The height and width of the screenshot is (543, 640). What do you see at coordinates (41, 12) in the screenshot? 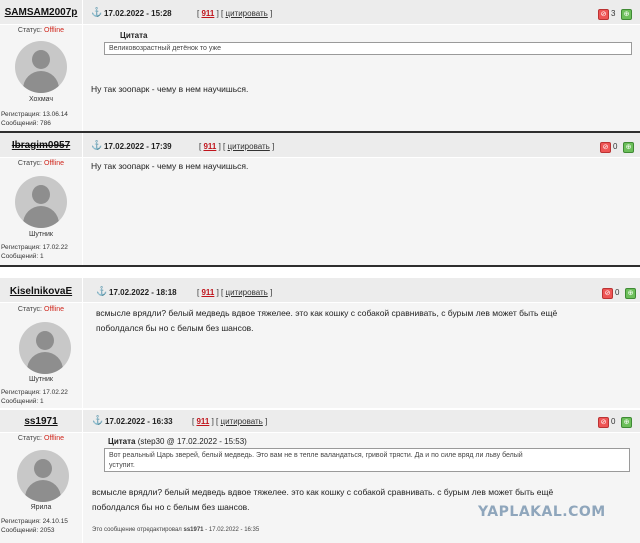
I see `username-link: SAMSAM2007p` at bounding box center [41, 12].